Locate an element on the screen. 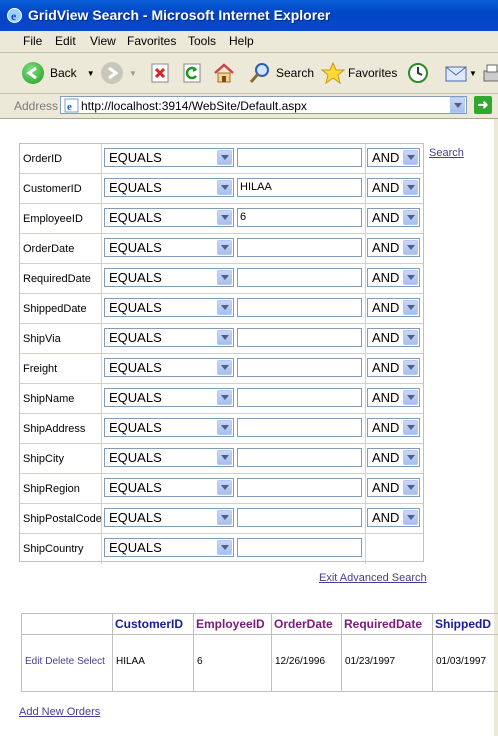  stop-button is located at coordinates (160, 73).